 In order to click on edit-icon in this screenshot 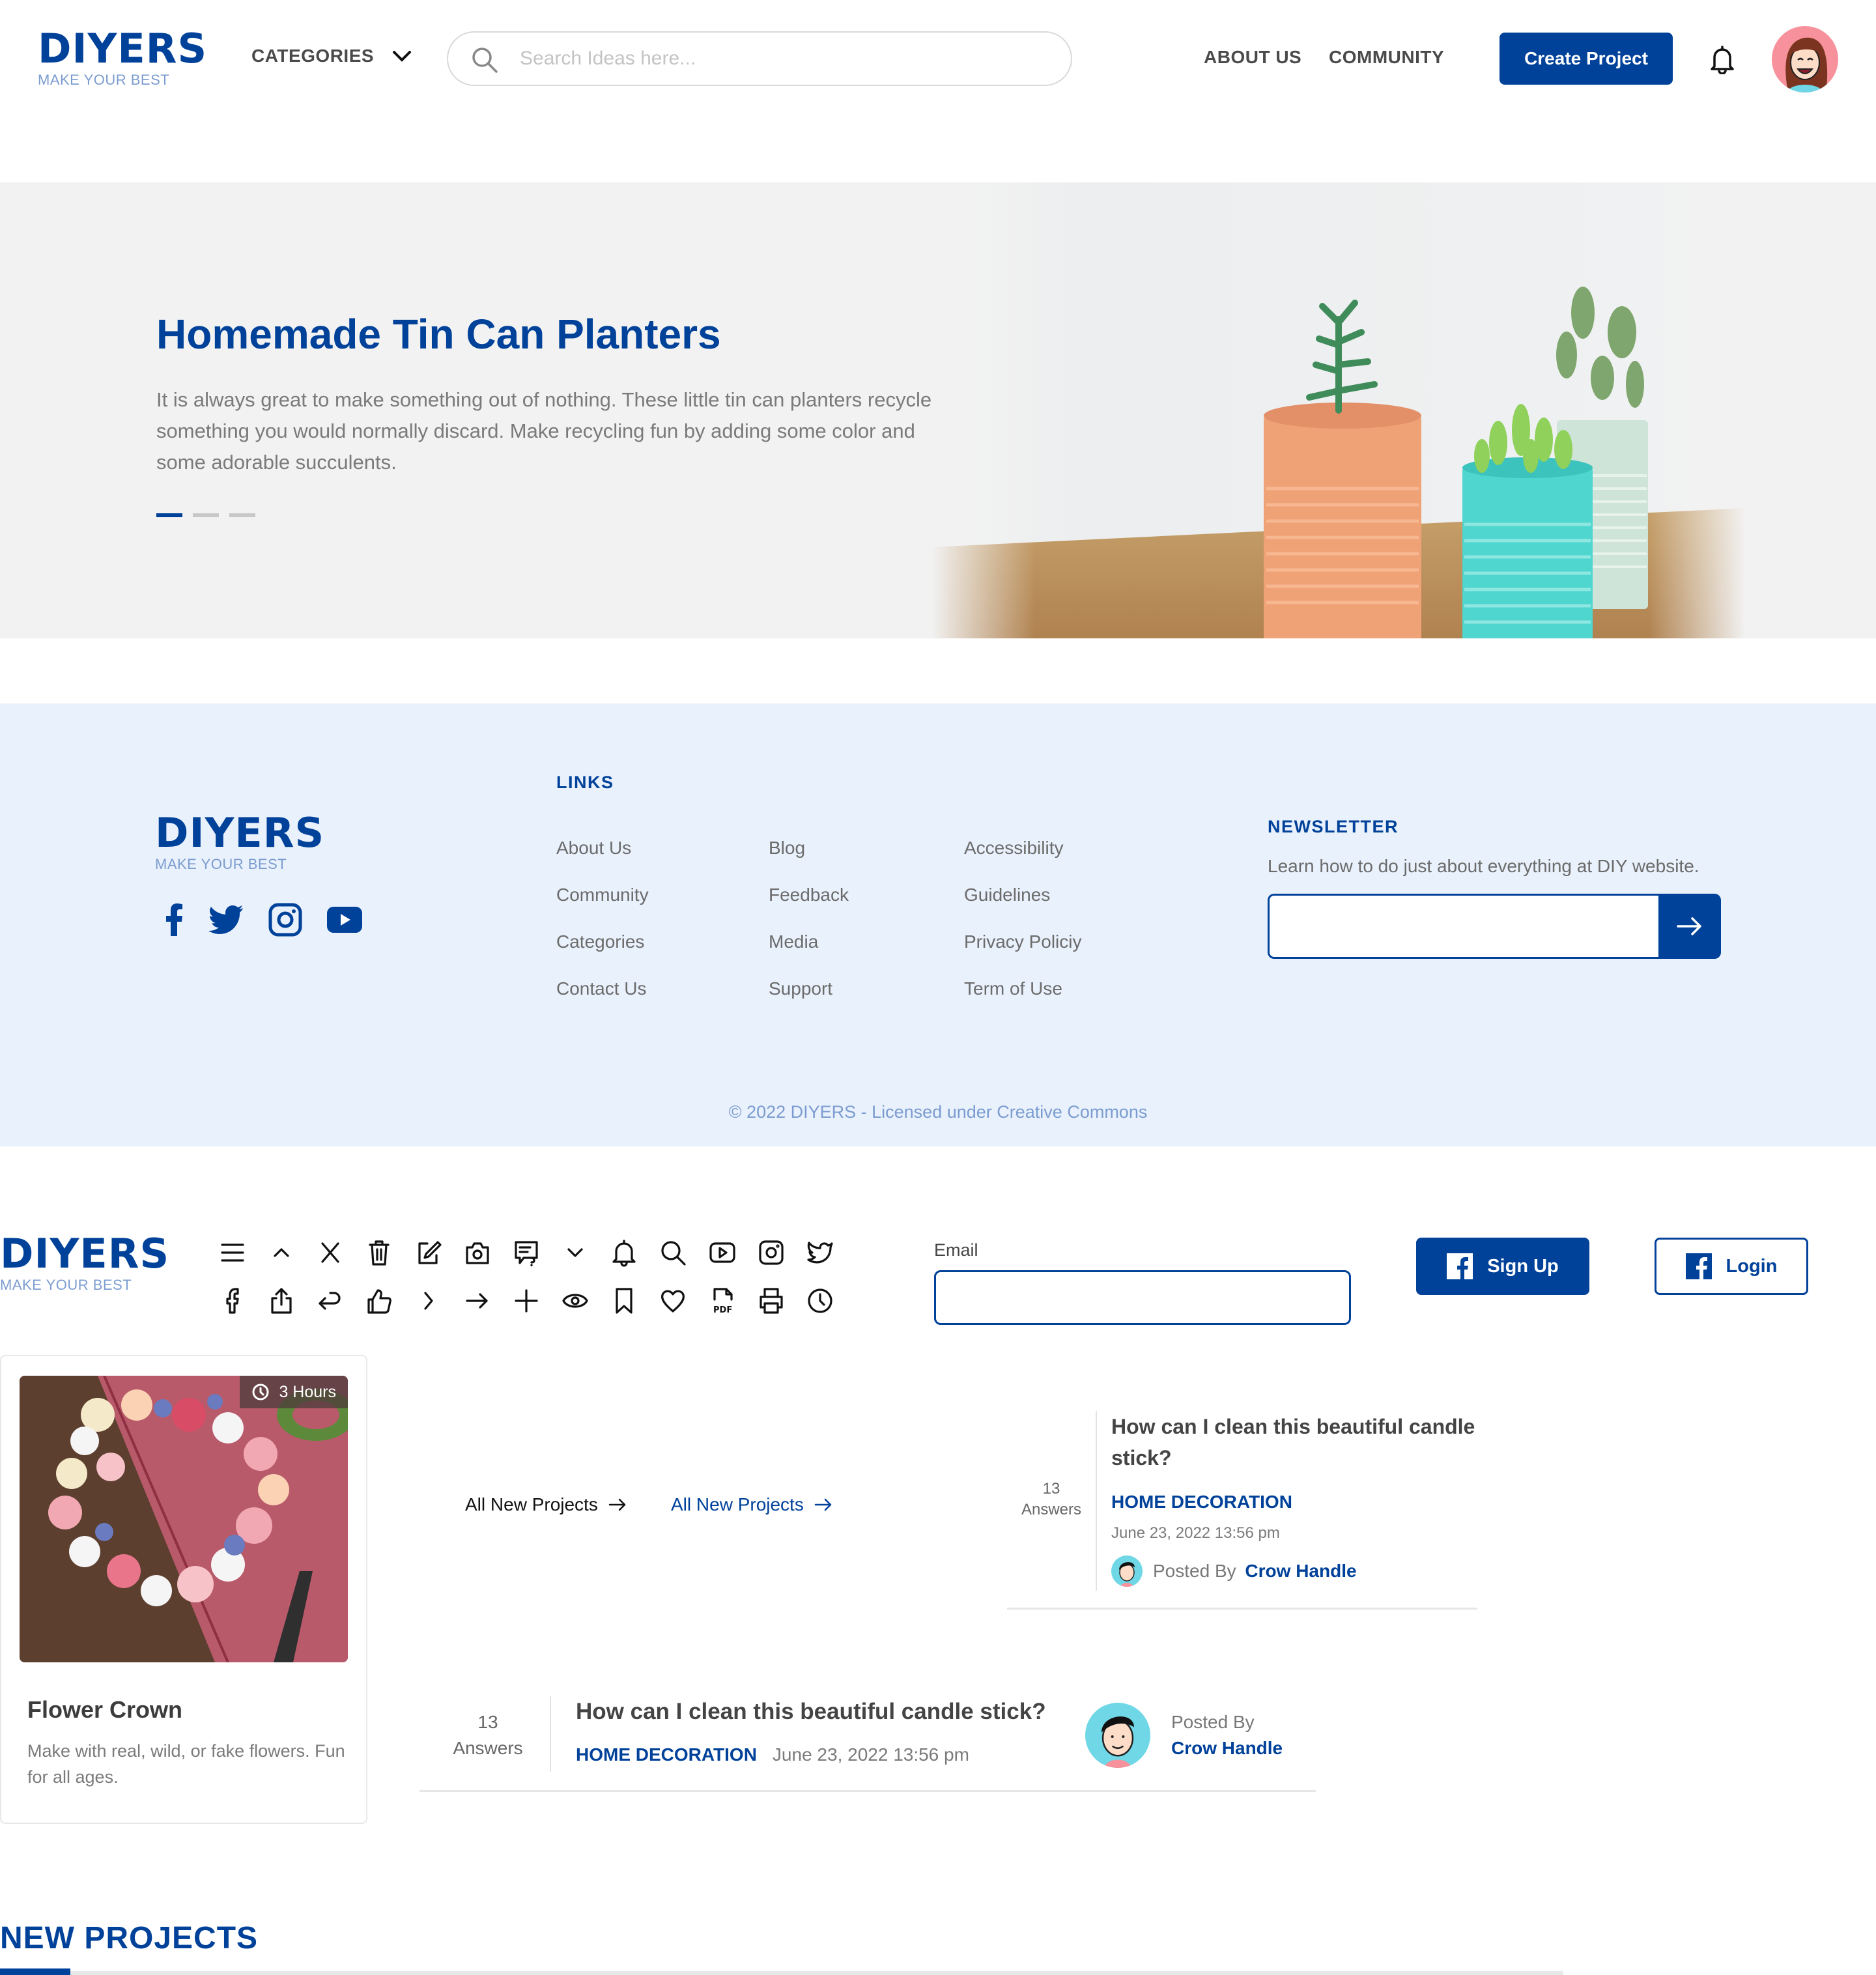, I will do `click(429, 1253)`.